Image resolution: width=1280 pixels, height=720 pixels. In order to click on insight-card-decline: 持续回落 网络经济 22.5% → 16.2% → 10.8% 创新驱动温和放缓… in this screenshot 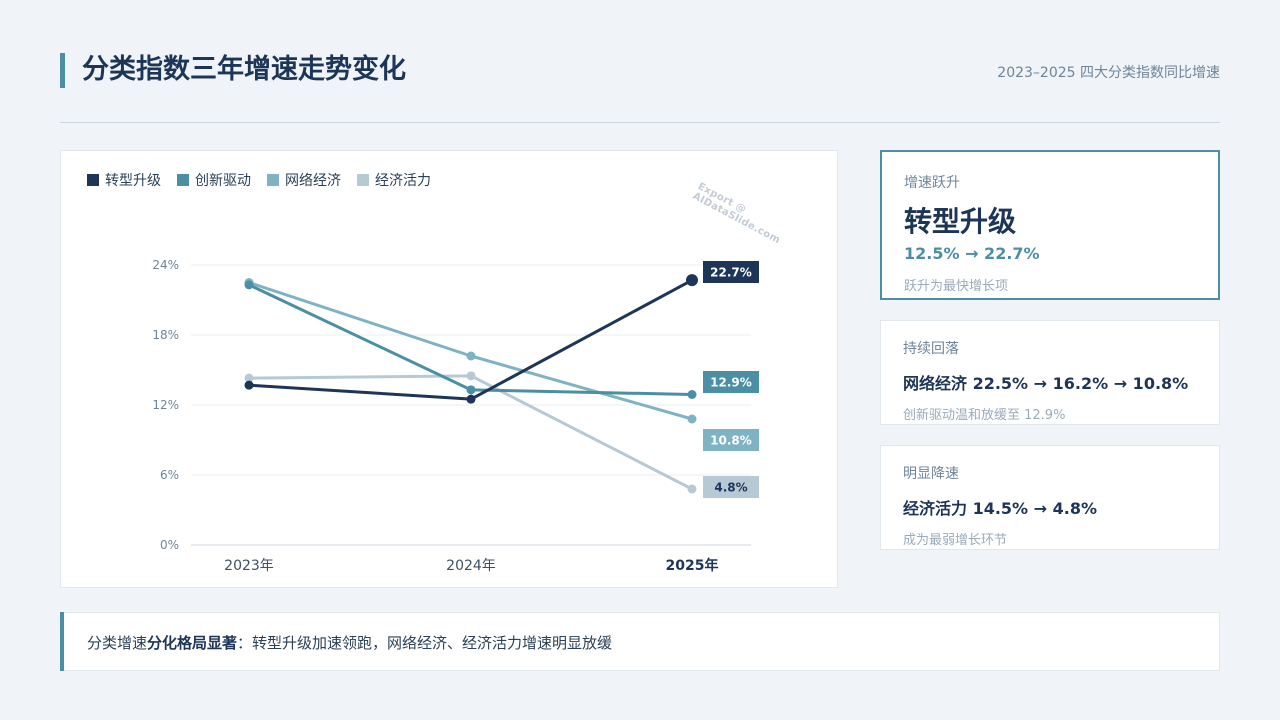, I will do `click(1050, 372)`.